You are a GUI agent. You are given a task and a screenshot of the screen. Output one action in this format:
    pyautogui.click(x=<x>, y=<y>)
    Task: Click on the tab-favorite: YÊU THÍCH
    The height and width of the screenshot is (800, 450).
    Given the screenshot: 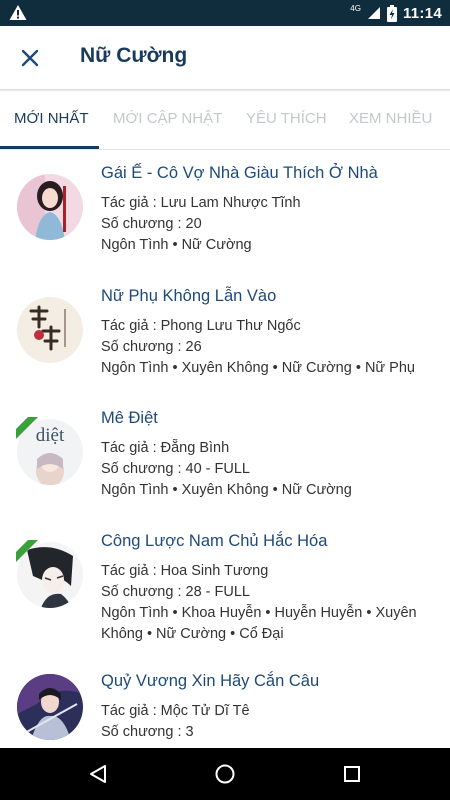 What is the action you would take?
    pyautogui.click(x=286, y=118)
    